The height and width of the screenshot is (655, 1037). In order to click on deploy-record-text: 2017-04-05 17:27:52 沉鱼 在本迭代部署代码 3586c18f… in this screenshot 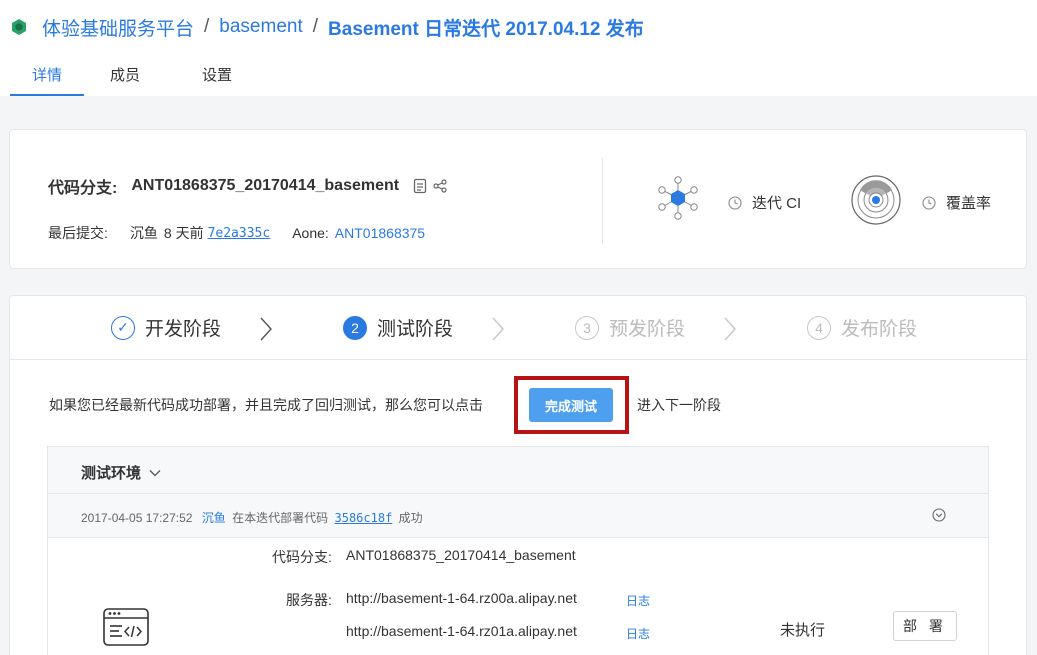, I will do `click(252, 517)`.